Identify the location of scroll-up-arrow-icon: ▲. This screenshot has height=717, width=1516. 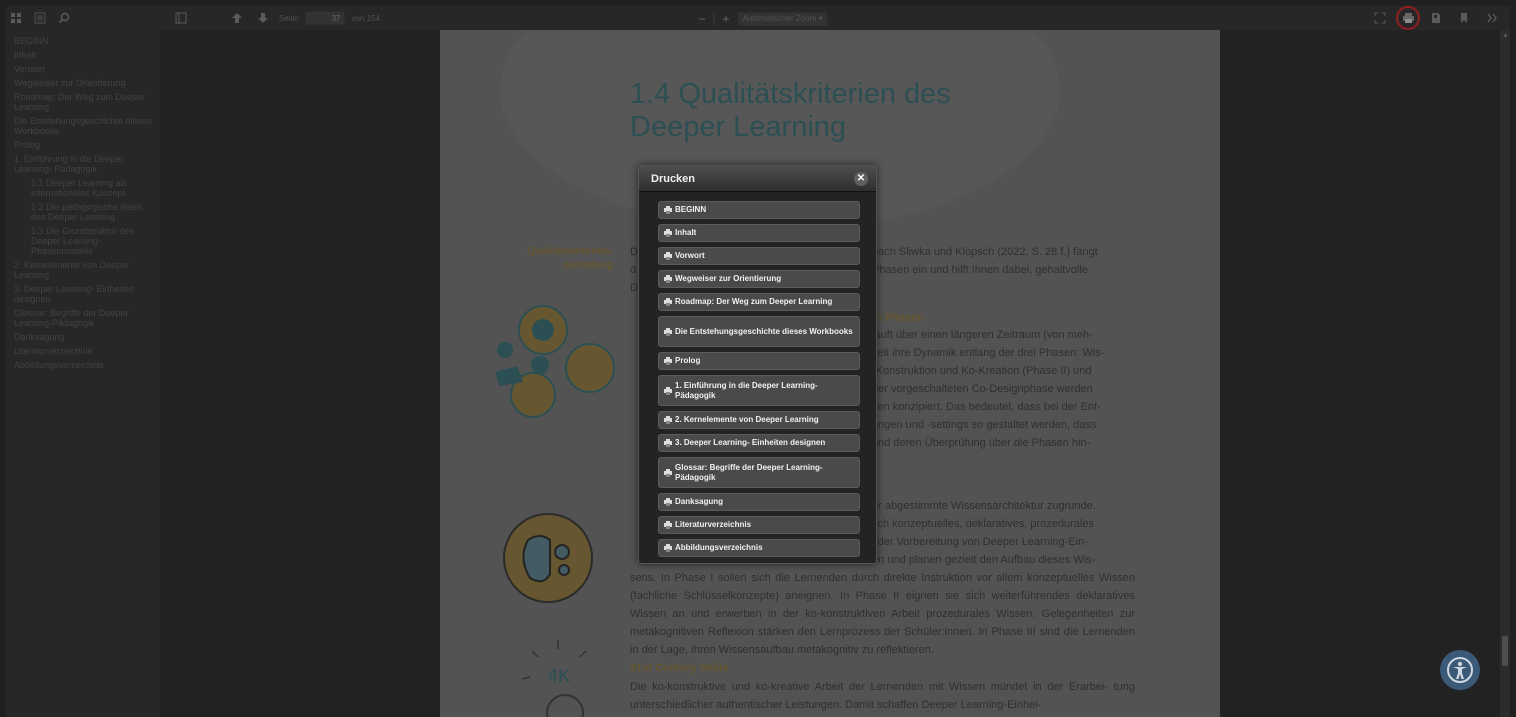
(1505, 36).